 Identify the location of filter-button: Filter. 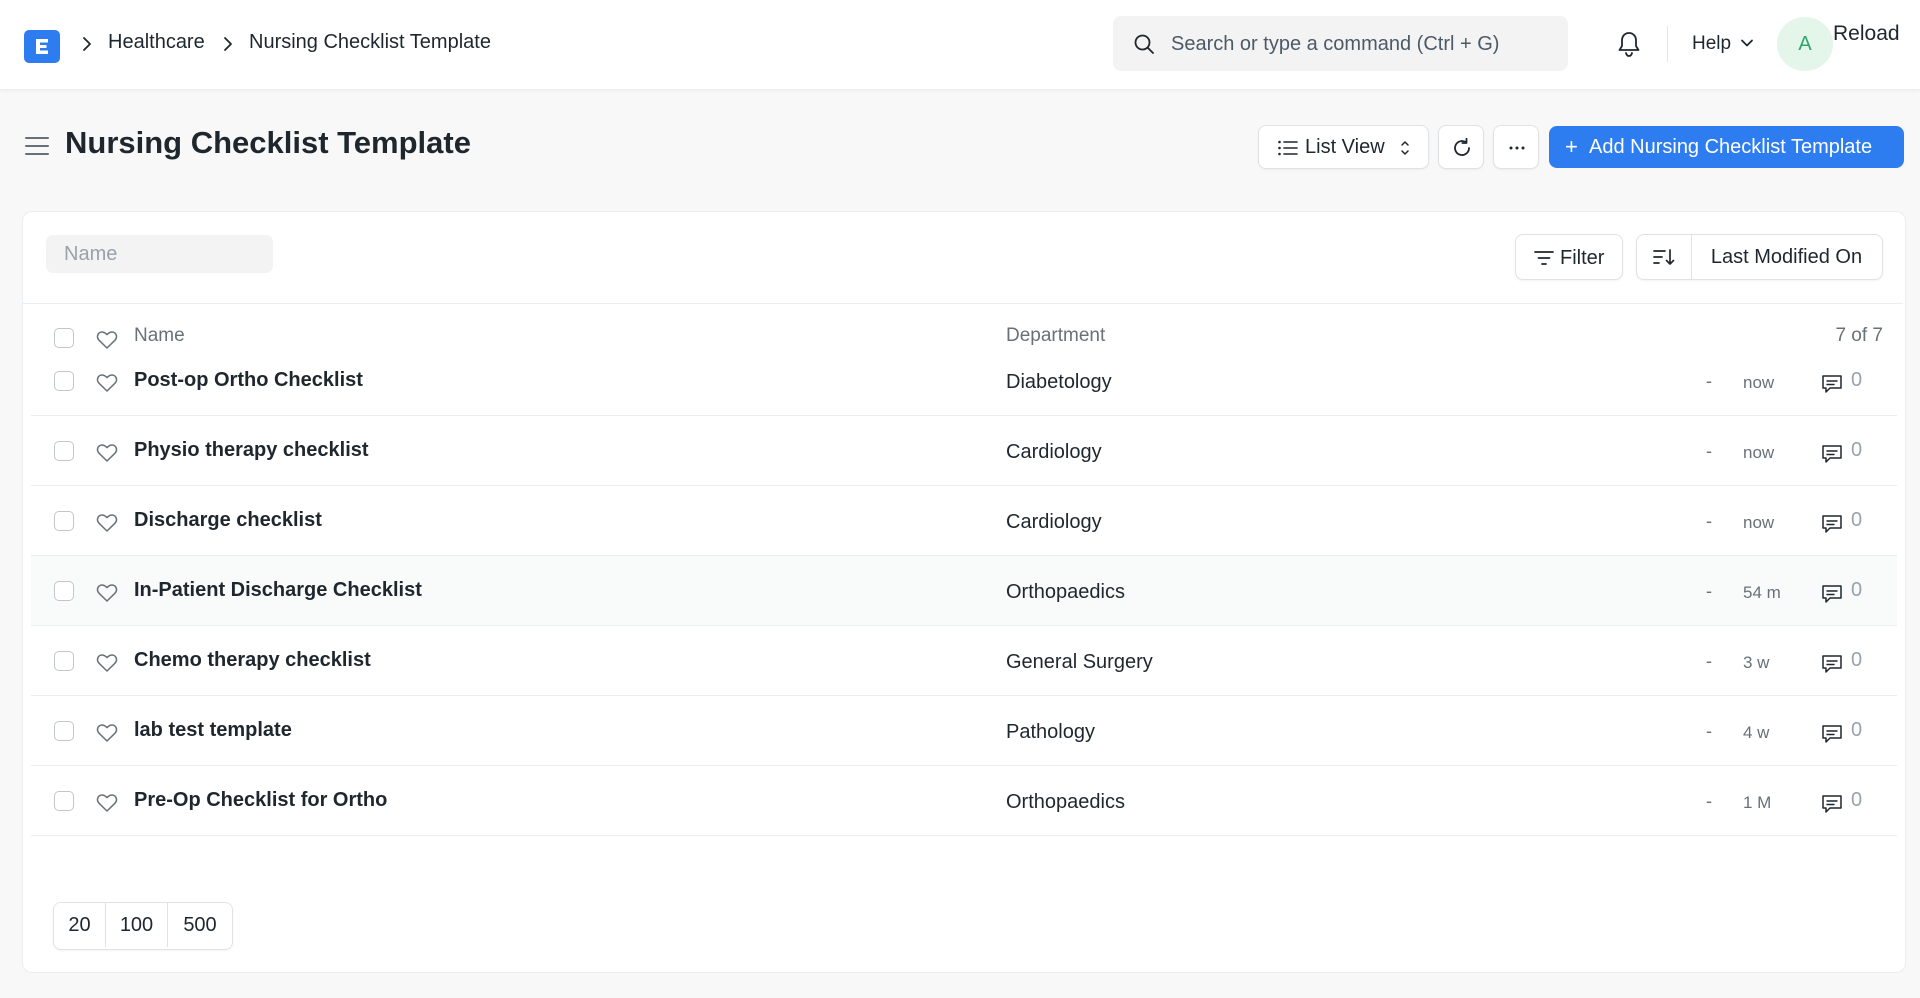
(1569, 257).